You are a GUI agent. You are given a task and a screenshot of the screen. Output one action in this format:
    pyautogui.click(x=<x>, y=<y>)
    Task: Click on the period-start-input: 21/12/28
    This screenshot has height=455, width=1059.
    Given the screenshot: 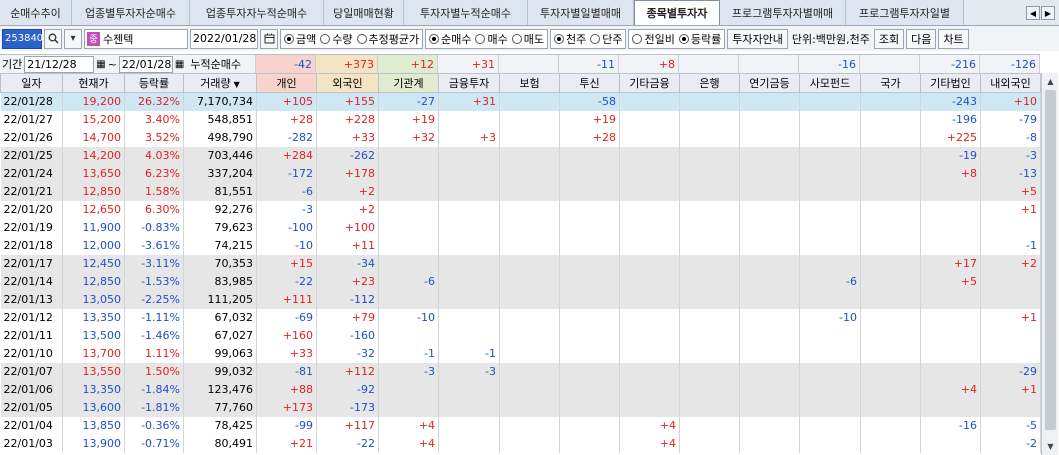 What is the action you would take?
    pyautogui.click(x=59, y=64)
    